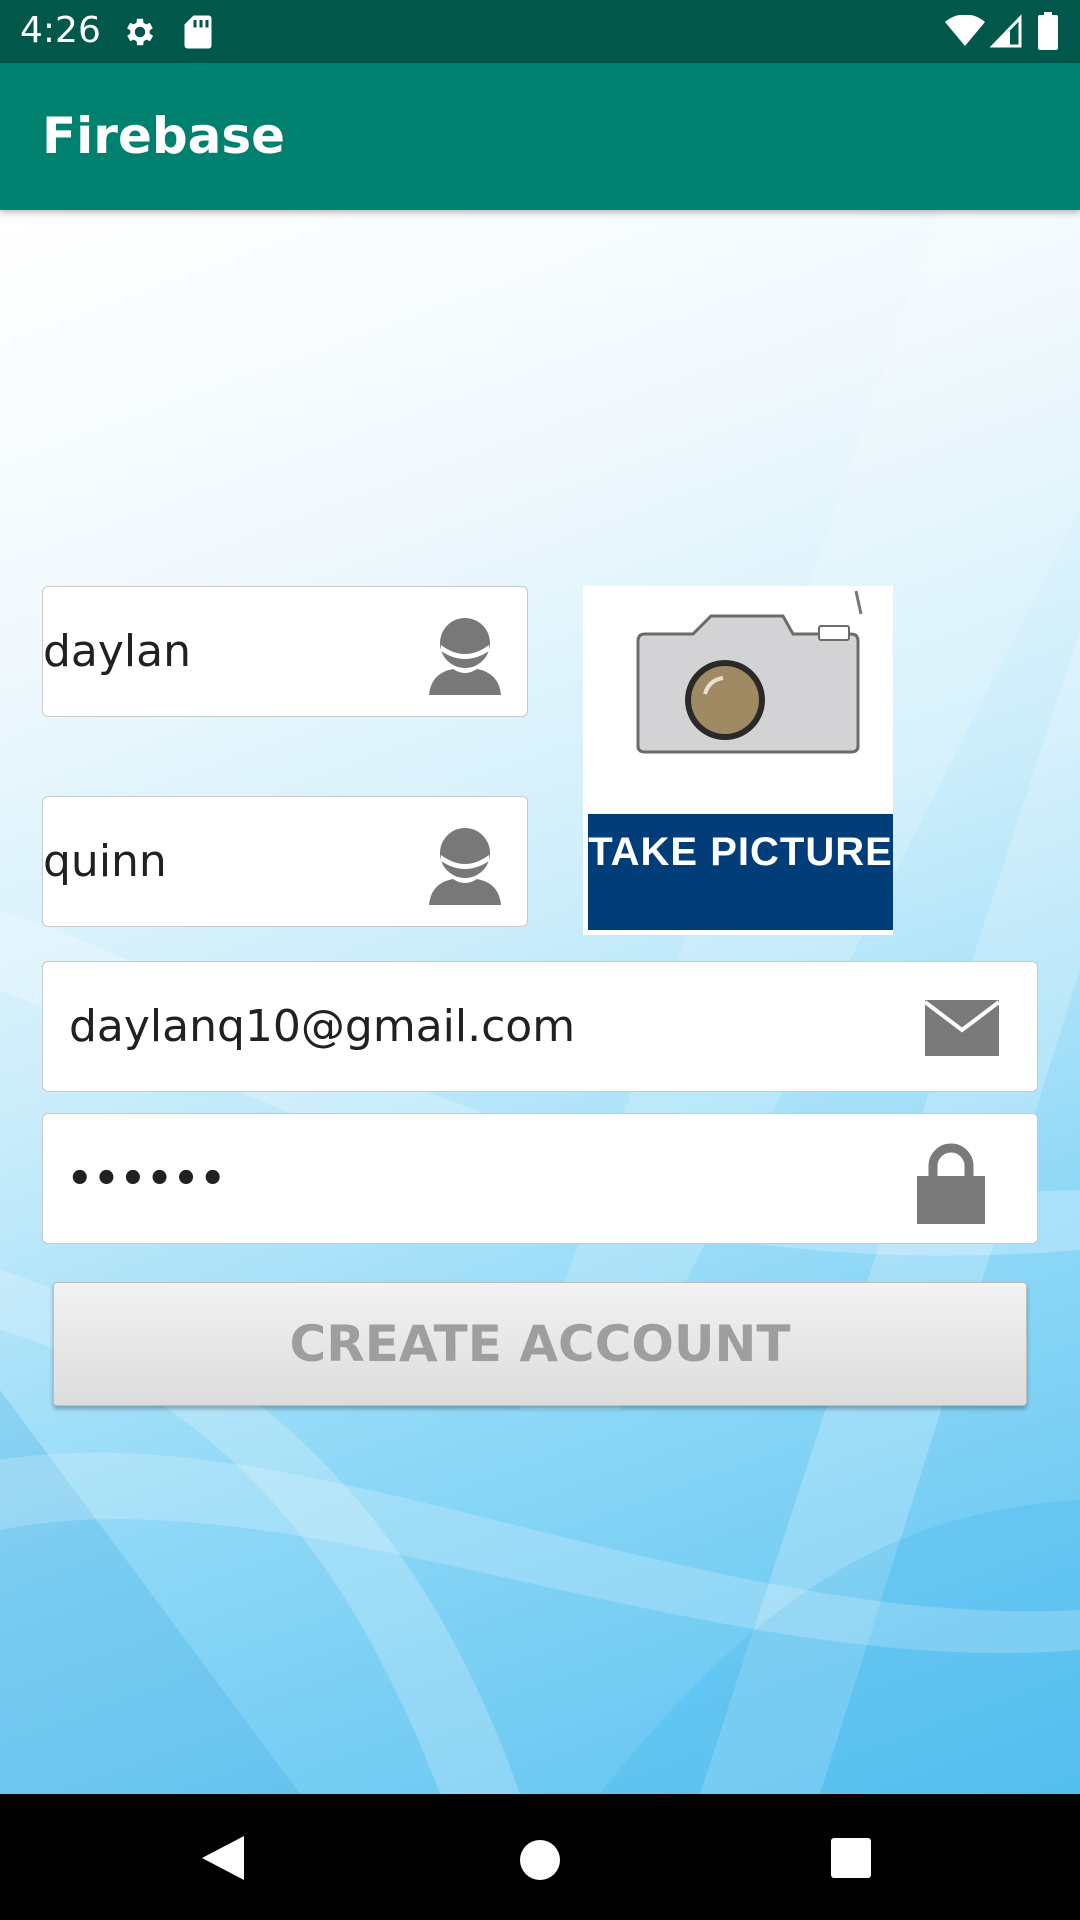 The width and height of the screenshot is (1080, 1920). I want to click on lock-icon, so click(951, 1183).